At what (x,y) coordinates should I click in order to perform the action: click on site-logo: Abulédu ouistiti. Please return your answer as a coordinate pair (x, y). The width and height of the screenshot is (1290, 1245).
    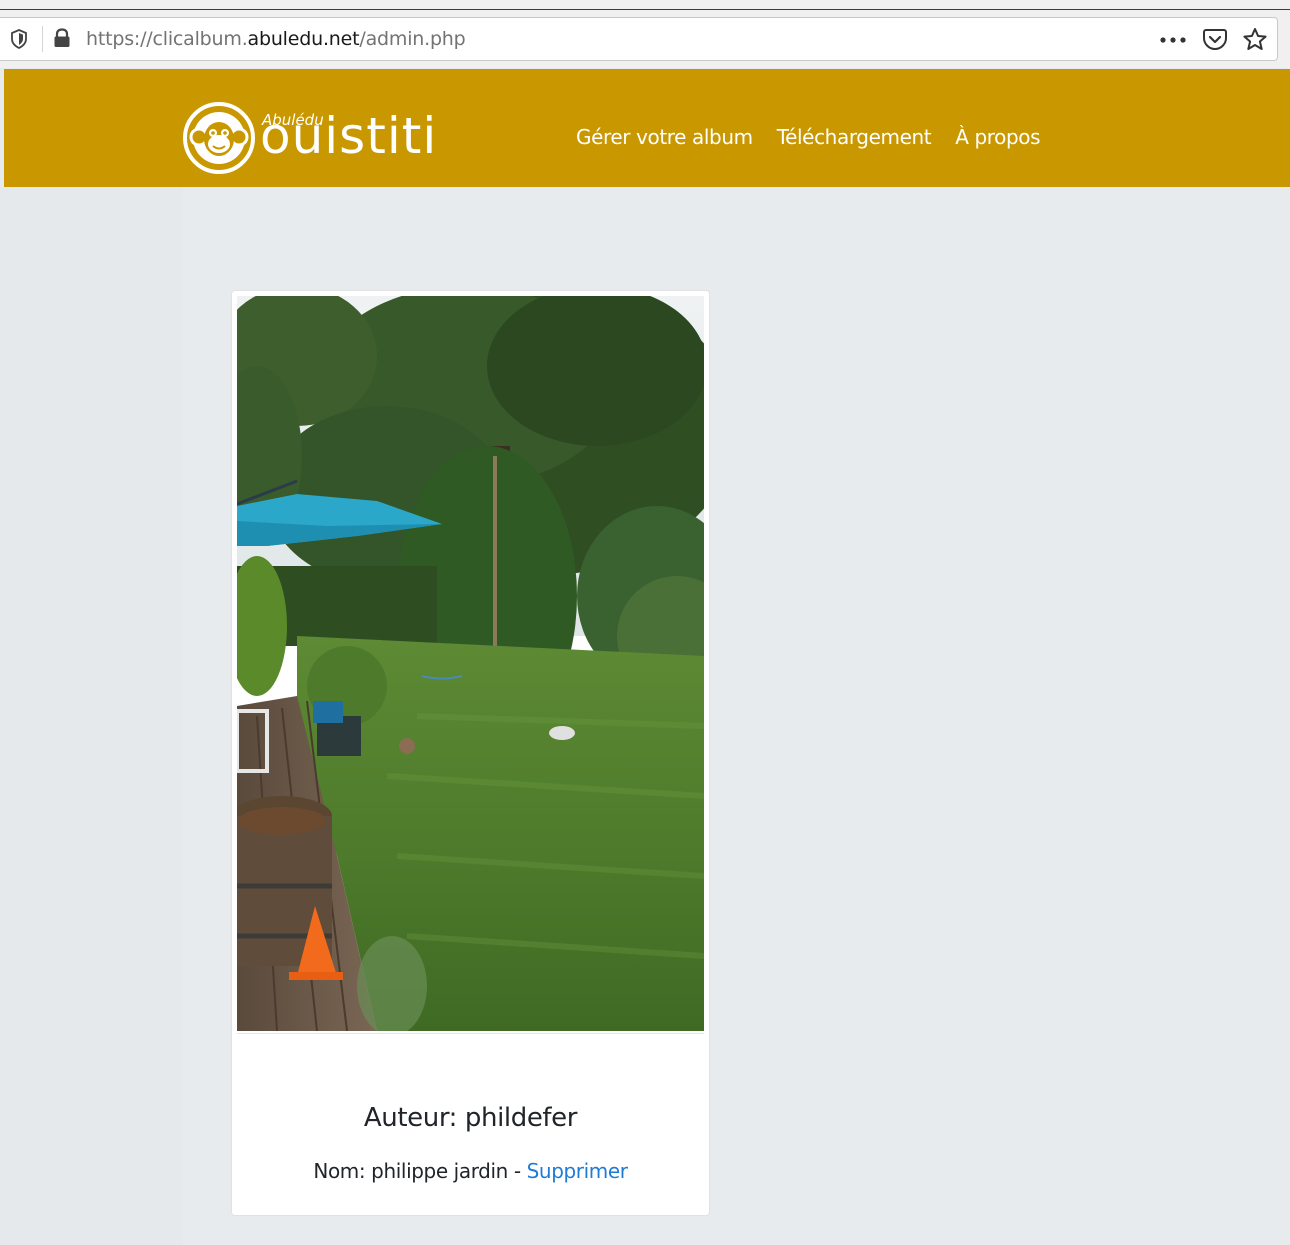
    Looking at the image, I should click on (330, 139).